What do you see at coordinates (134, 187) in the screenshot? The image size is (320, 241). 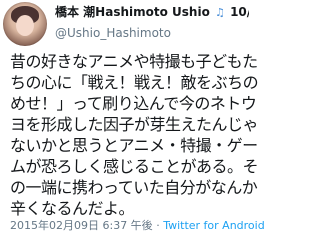 I see `tweet-text-line: の一端に携わっていた自分がなんか` at bounding box center [134, 187].